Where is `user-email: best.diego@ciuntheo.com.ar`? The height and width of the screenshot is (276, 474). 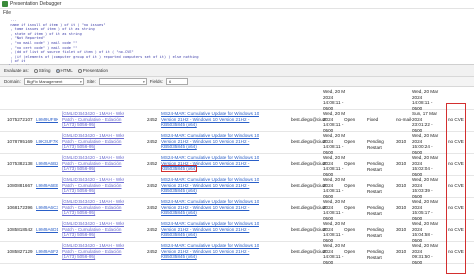
user-email: best.diego@ciuntheo.com.ar is located at coordinates (308, 251).